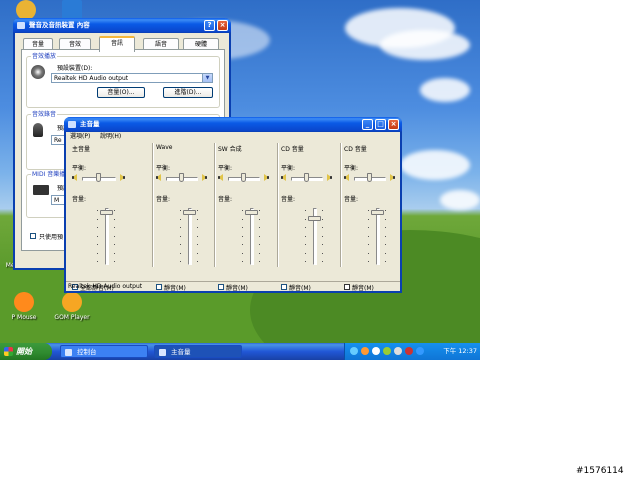 The height and width of the screenshot is (480, 640). I want to click on title-bar: 主音量 _ □ ×, so click(233, 124).